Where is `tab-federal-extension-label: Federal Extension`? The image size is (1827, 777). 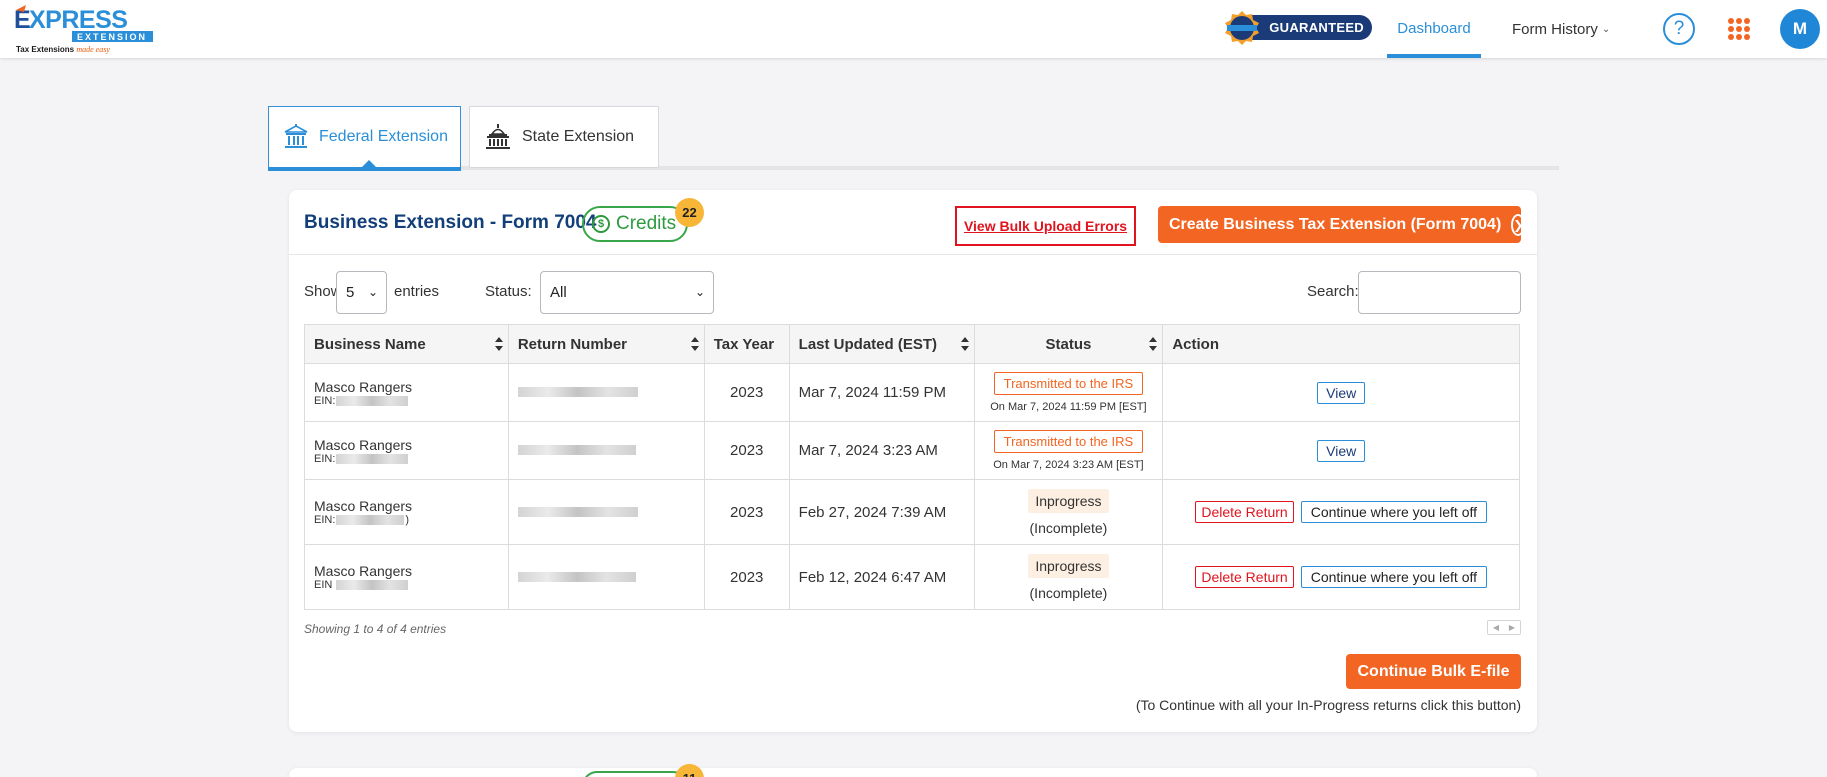
tab-federal-extension-label: Federal Extension is located at coordinates (383, 136).